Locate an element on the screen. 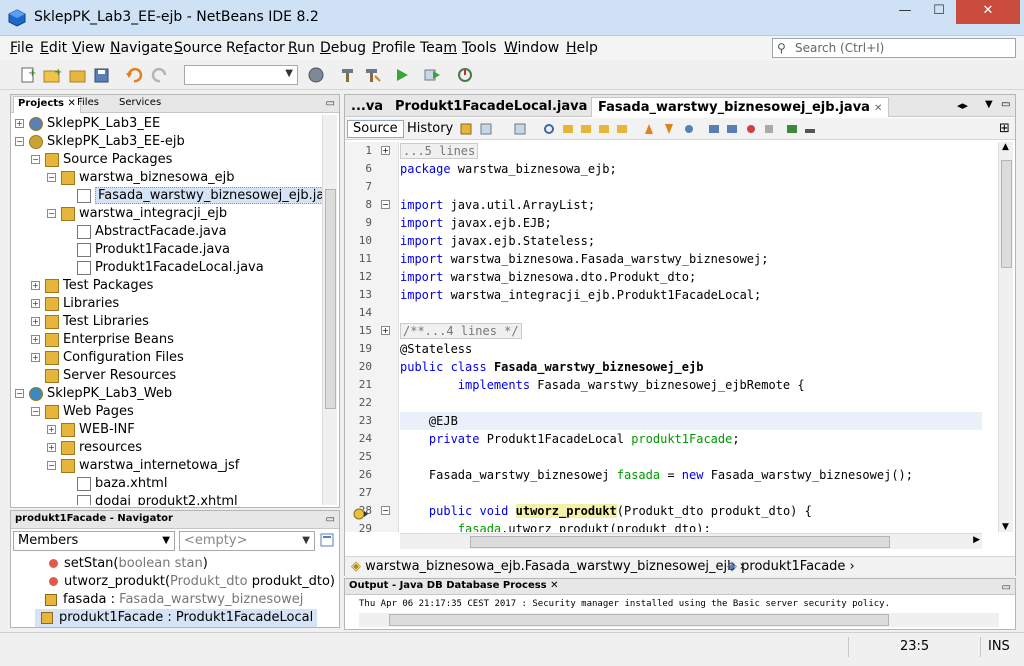 This screenshot has width=1024, height=666. tree-item: AbstractFacade.java is located at coordinates (145, 232).